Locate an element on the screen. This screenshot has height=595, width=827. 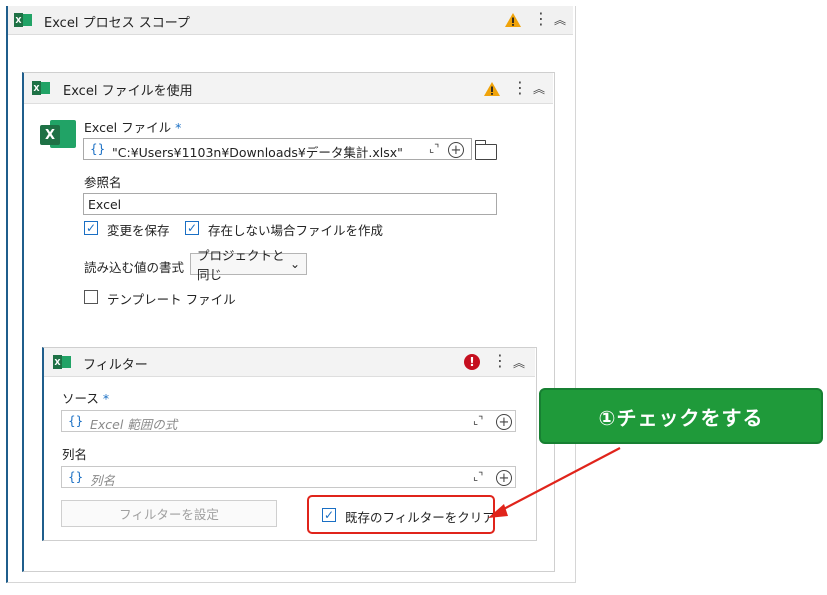
save-changes-label: 変更を保存 is located at coordinates (138, 230).